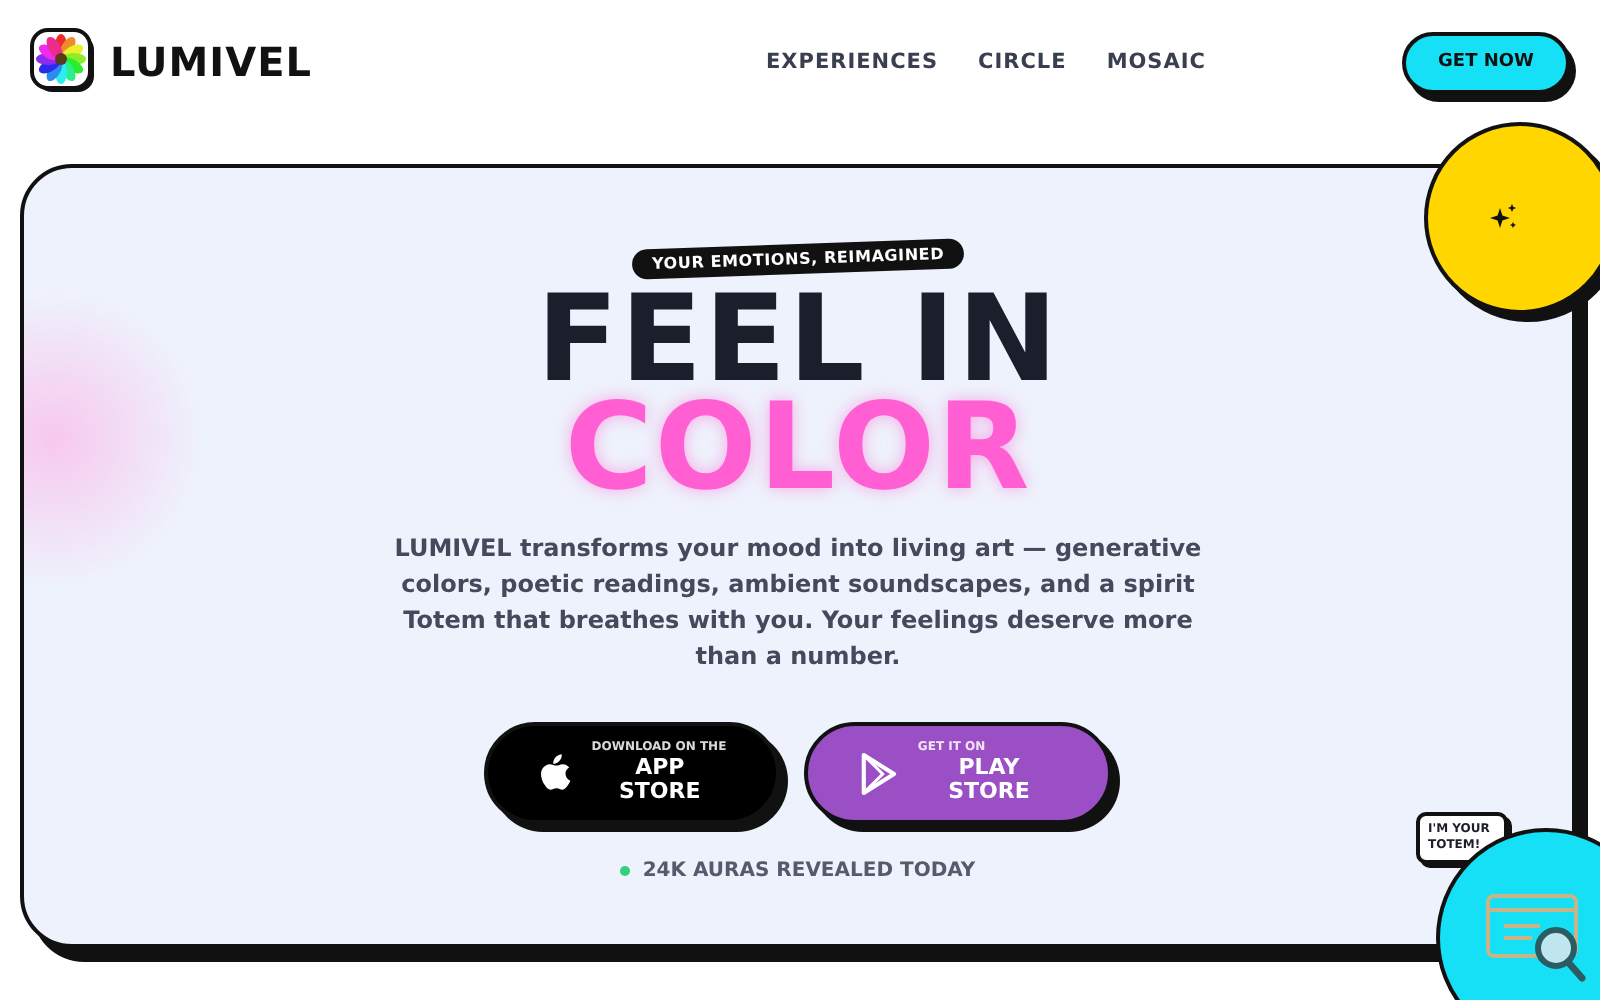 The image size is (1600, 1000). Describe the element at coordinates (809, 871) in the screenshot. I see `stat-text: 24K AURAS REVEALED TODAY` at that location.